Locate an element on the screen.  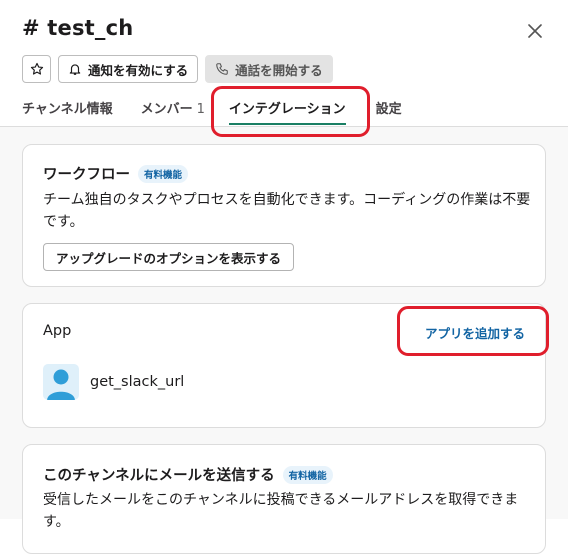
start-call-label: 通話を開始する is located at coordinates (279, 70).